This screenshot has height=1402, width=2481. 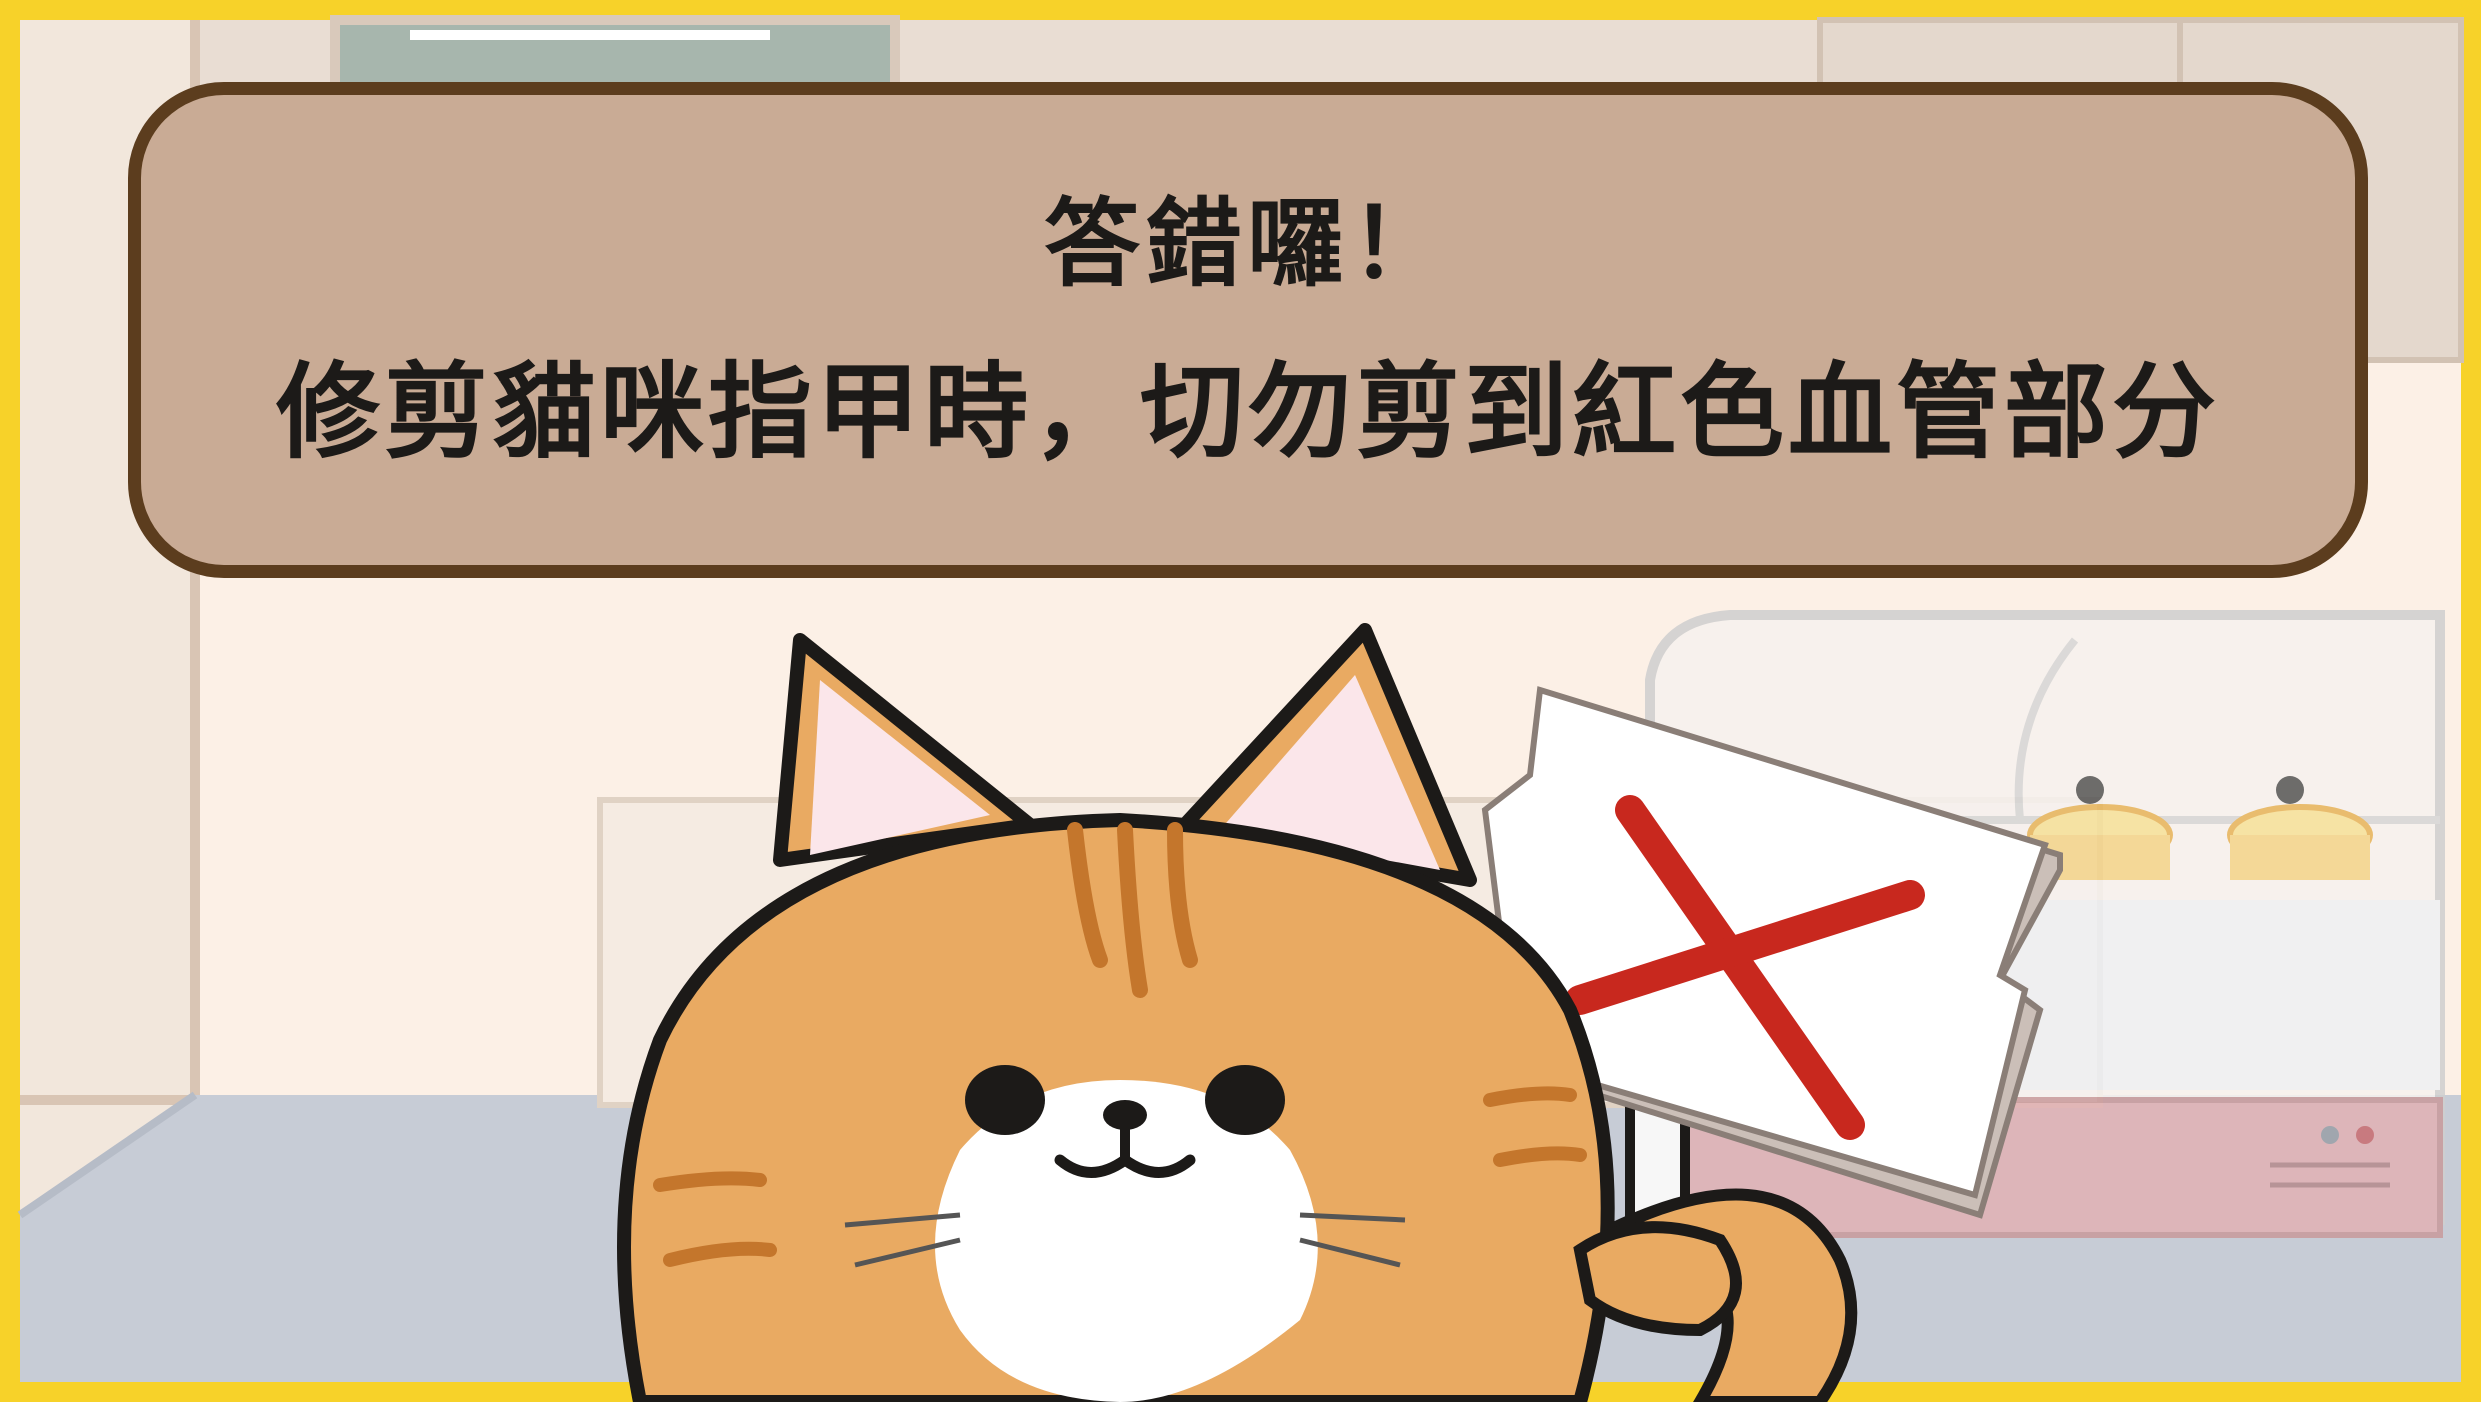 I want to click on result-message: 修剪貓咪指甲時，切勿剪到紅色血管部分, so click(x=1247, y=412).